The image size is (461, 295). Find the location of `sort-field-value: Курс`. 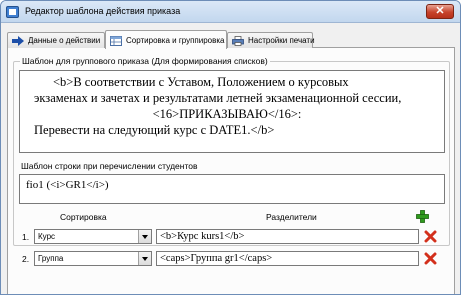

sort-field-value: Курс is located at coordinates (47, 236).